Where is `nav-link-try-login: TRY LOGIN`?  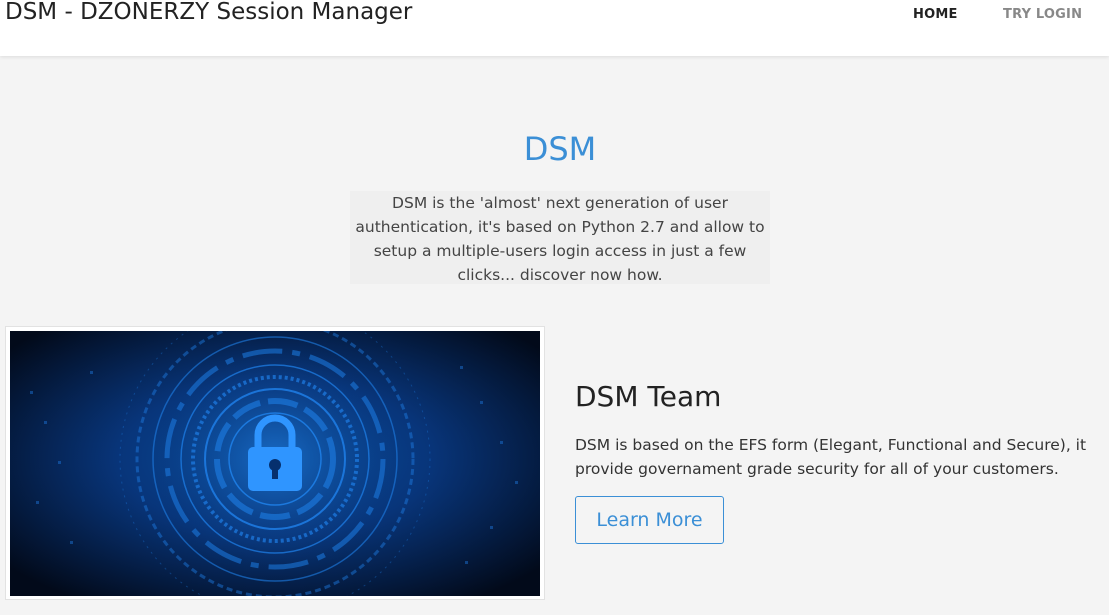 nav-link-try-login: TRY LOGIN is located at coordinates (1042, 14).